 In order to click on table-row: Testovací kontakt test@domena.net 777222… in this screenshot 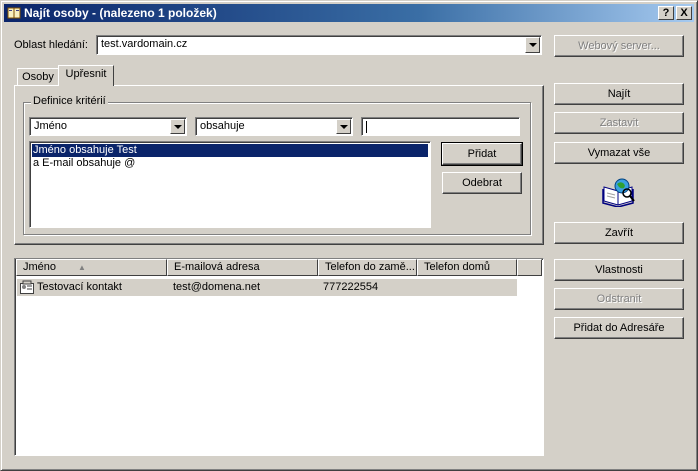, I will do `click(267, 287)`.